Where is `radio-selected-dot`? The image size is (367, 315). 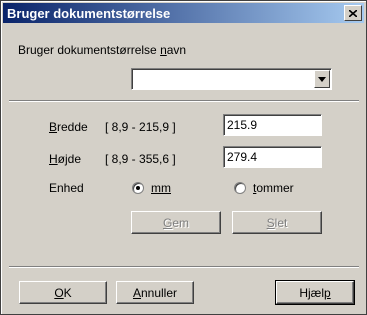
radio-selected-dot is located at coordinates (138, 188).